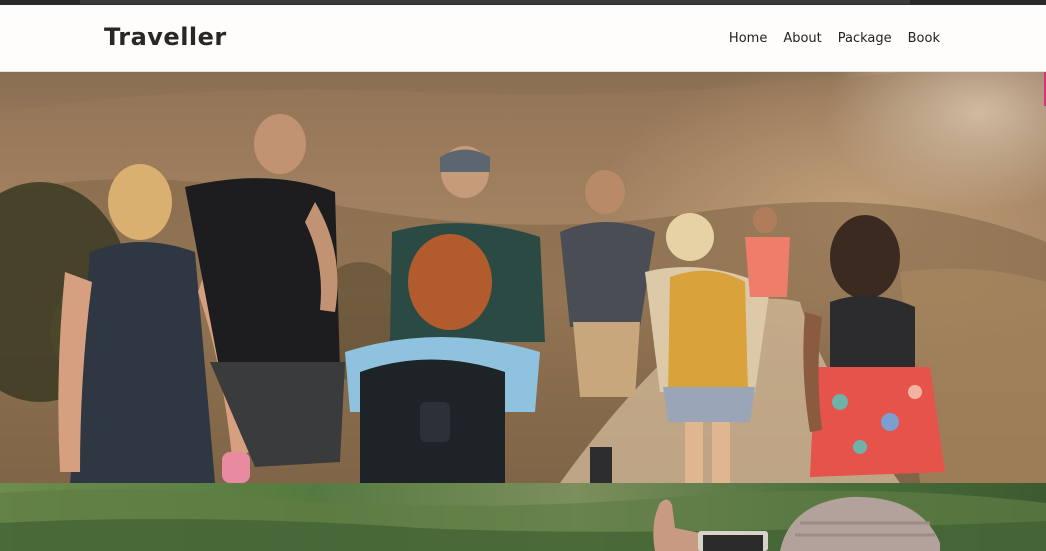 The height and width of the screenshot is (551, 1046). What do you see at coordinates (865, 38) in the screenshot?
I see `nav-link-package: Package` at bounding box center [865, 38].